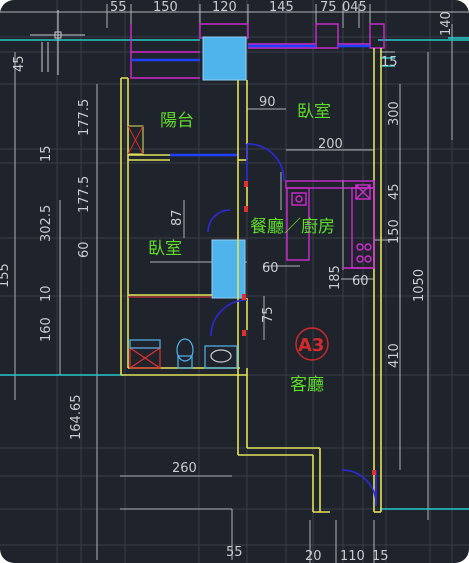 The height and width of the screenshot is (563, 469). Describe the element at coordinates (177, 121) in the screenshot. I see `room-label-balcony: 陽台` at that location.